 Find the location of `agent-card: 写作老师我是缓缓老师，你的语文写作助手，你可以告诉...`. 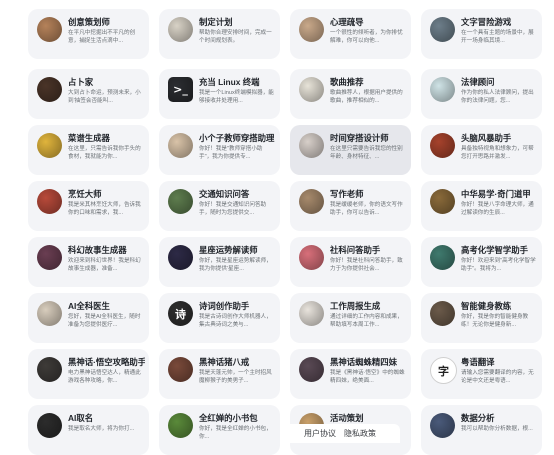

agent-card: 写作老师我是缓缓老师，你的语文写作助手，你可以告诉... is located at coordinates (350, 206).